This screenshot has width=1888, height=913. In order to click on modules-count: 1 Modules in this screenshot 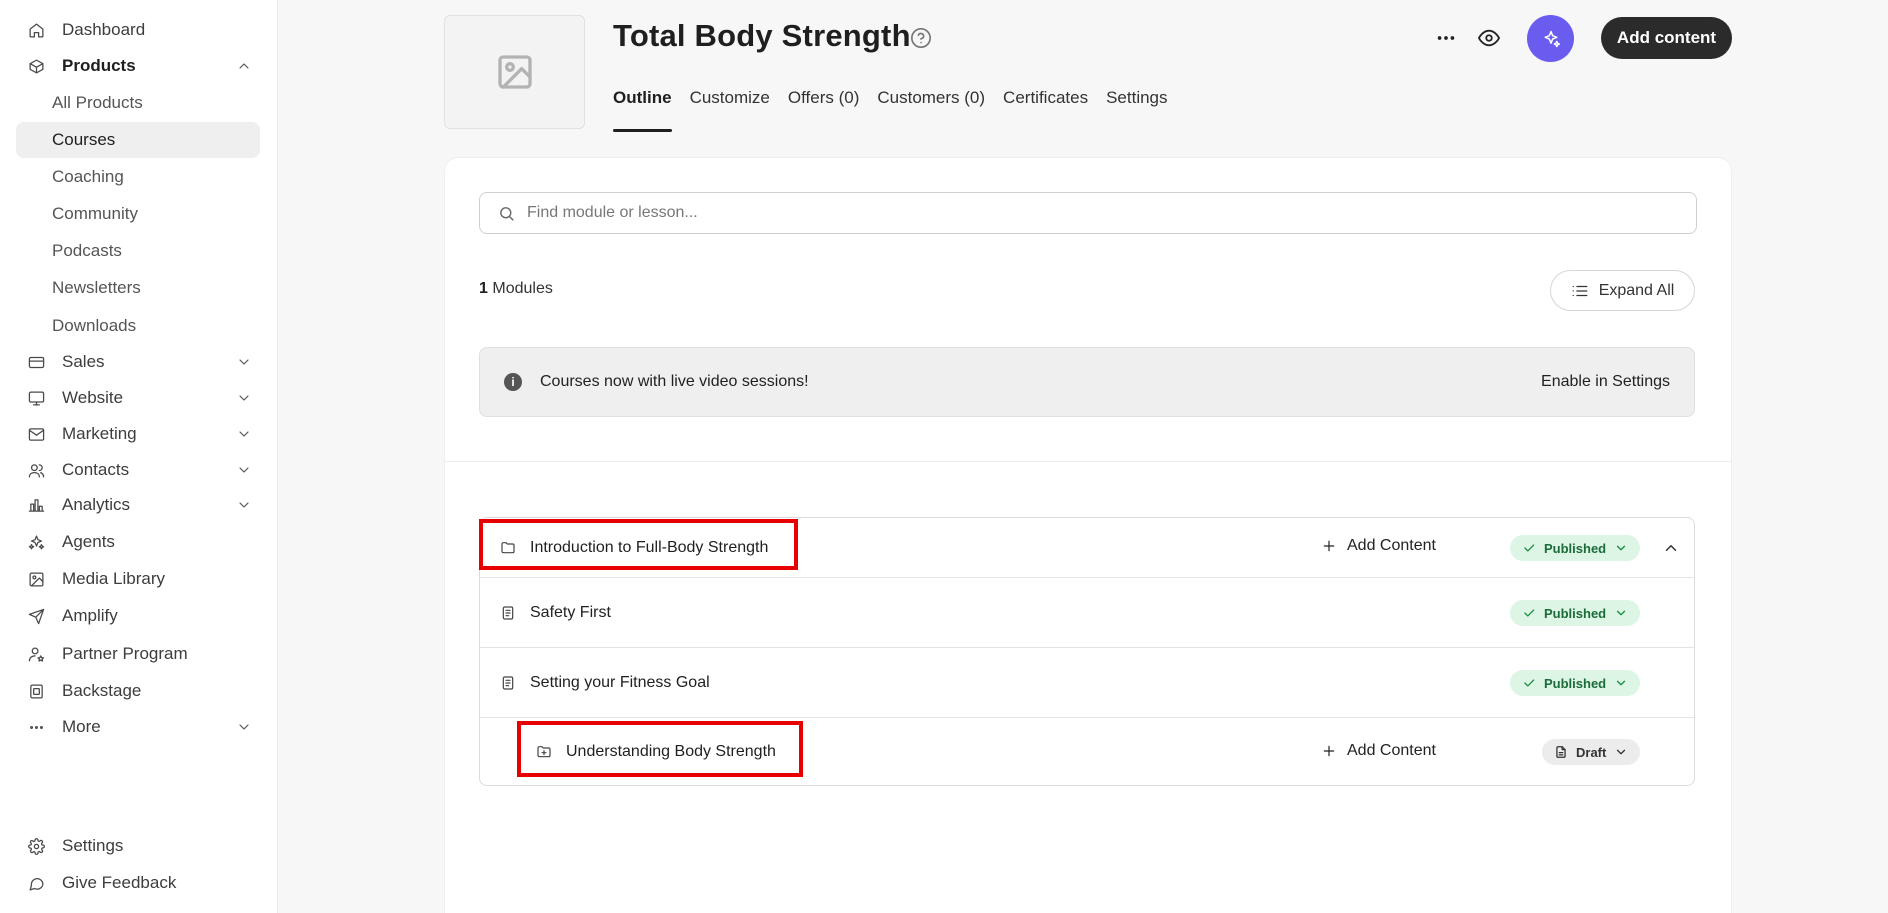, I will do `click(516, 289)`.